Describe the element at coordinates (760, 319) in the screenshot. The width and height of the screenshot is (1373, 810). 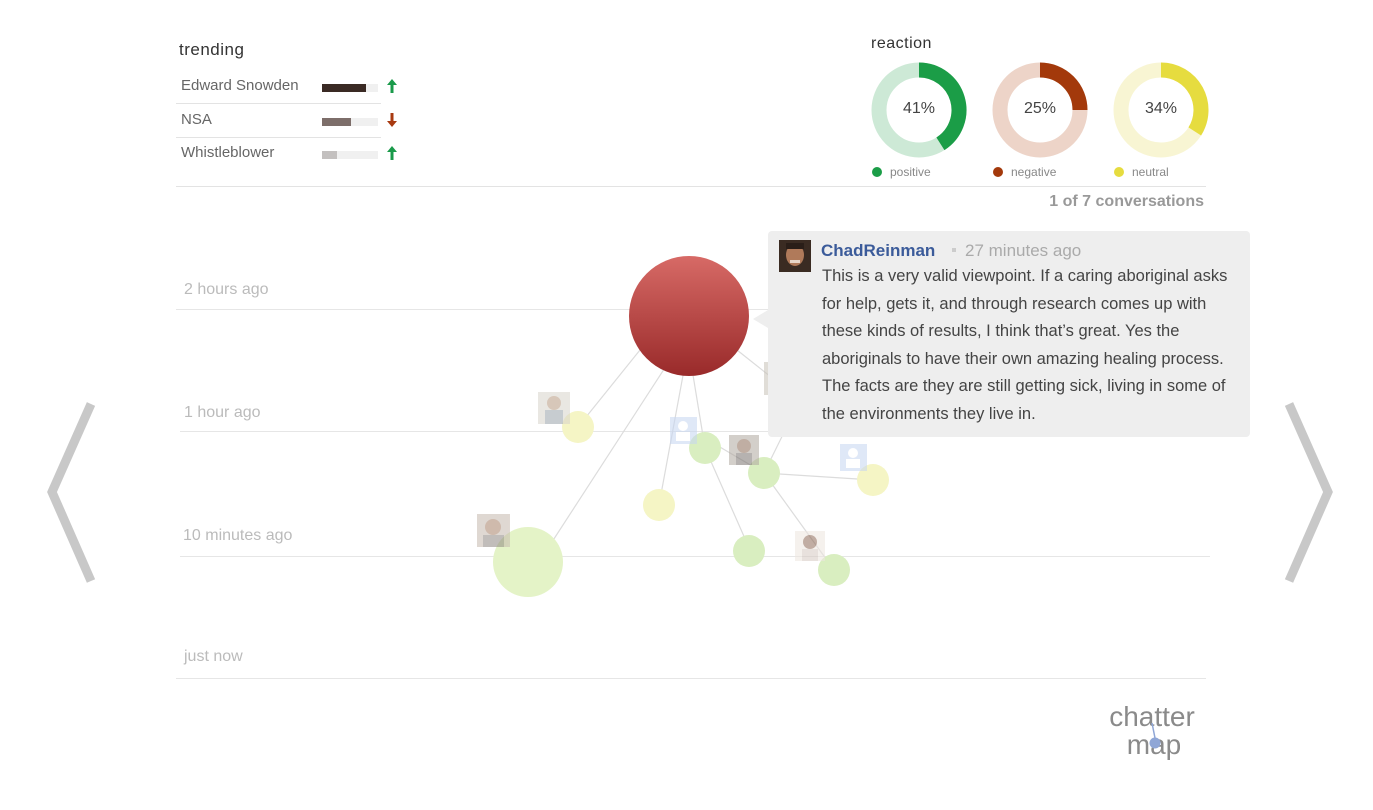
I see `tooltip-pointer` at that location.